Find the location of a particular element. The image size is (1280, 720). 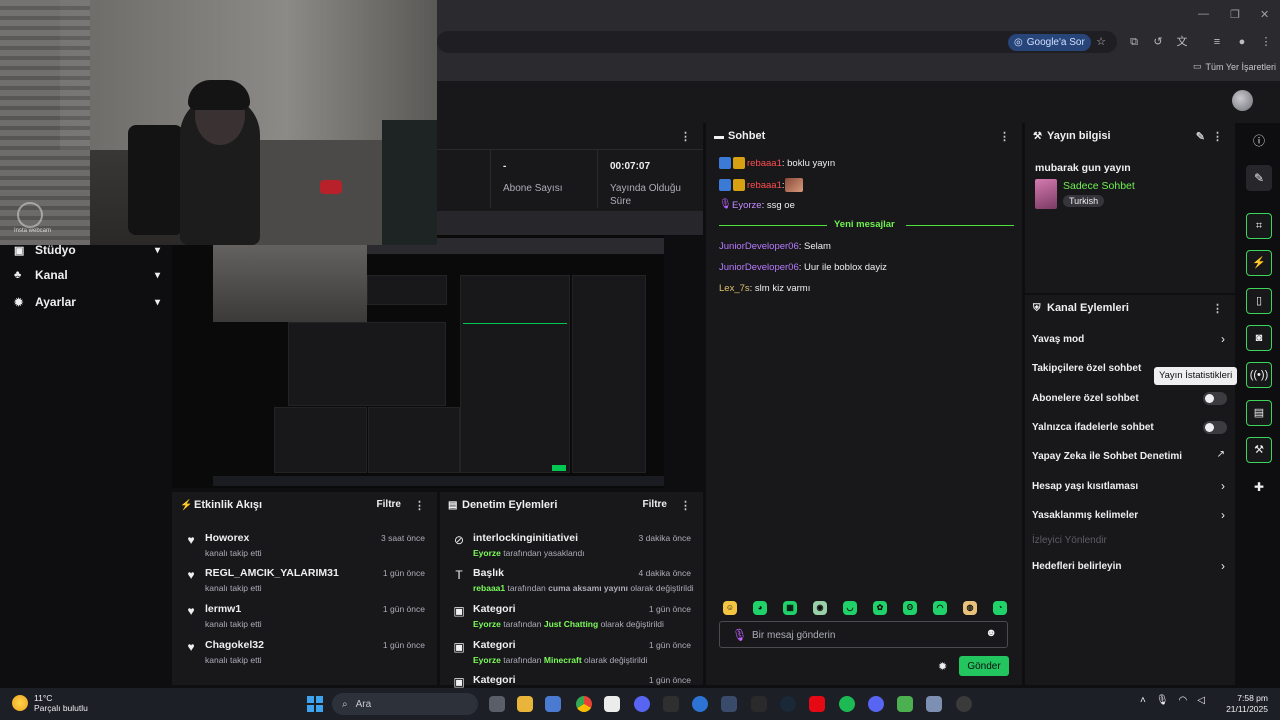

chevron-up-icon: ˄ is located at coordinates (1143, 700).